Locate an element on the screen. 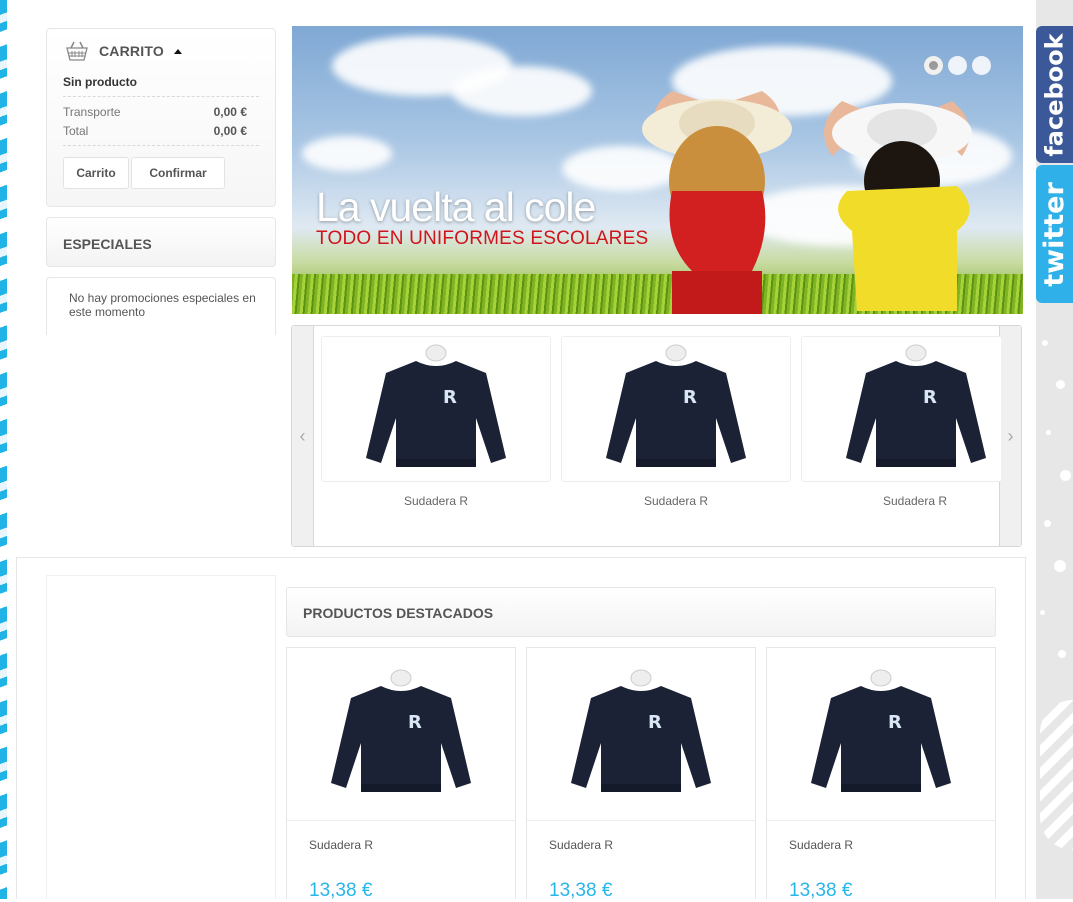 The image size is (1073, 902). banner-subtitle: TODO EN UNIFORMES ESCOLARES is located at coordinates (482, 238).